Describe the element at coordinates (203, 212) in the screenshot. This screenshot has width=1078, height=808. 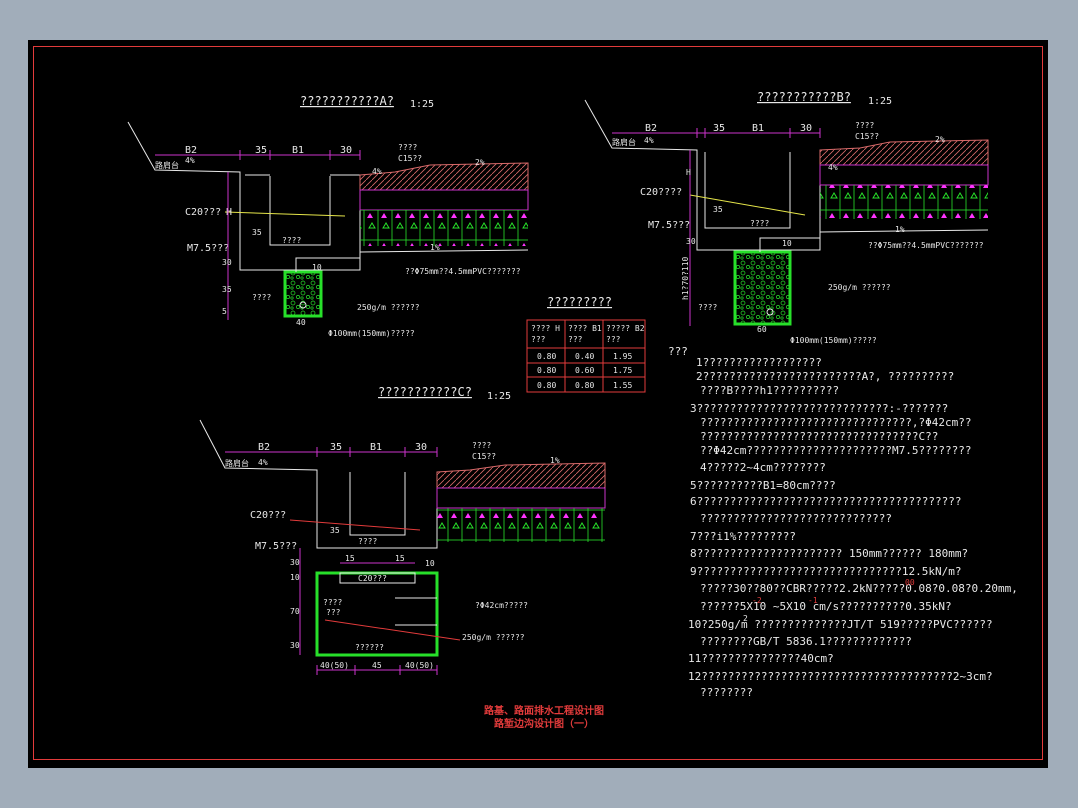
I see `label-a-c20: C20???` at that location.